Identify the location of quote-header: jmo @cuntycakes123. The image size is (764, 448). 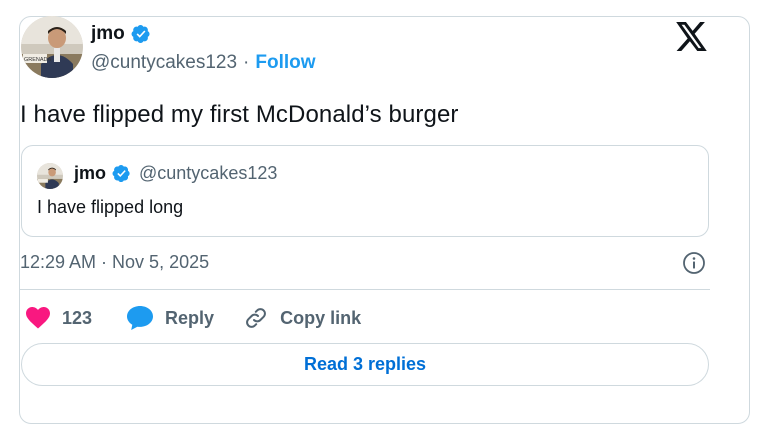
(162, 173).